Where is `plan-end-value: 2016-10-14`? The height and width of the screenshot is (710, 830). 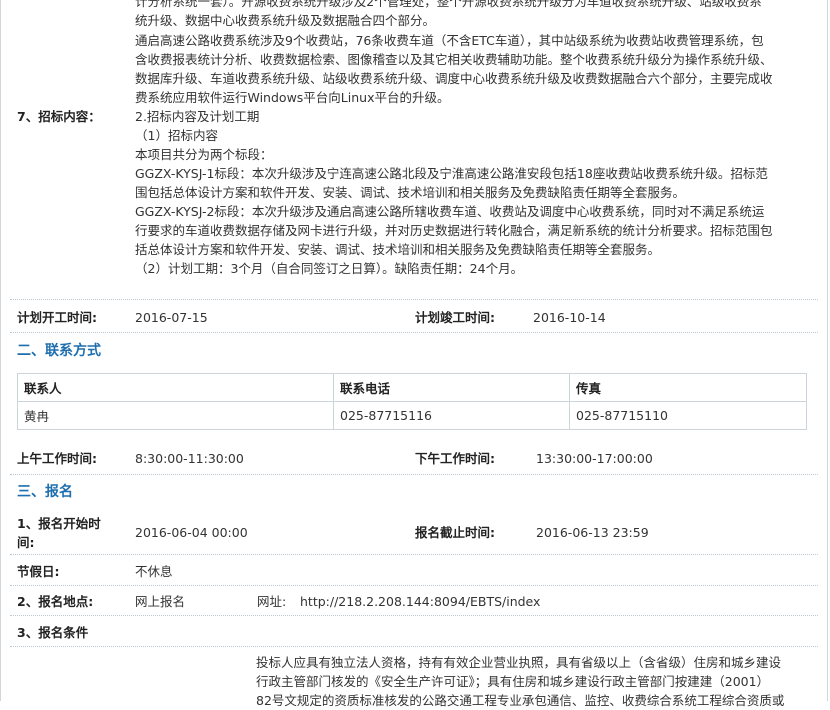
plan-end-value: 2016-10-14 is located at coordinates (569, 317).